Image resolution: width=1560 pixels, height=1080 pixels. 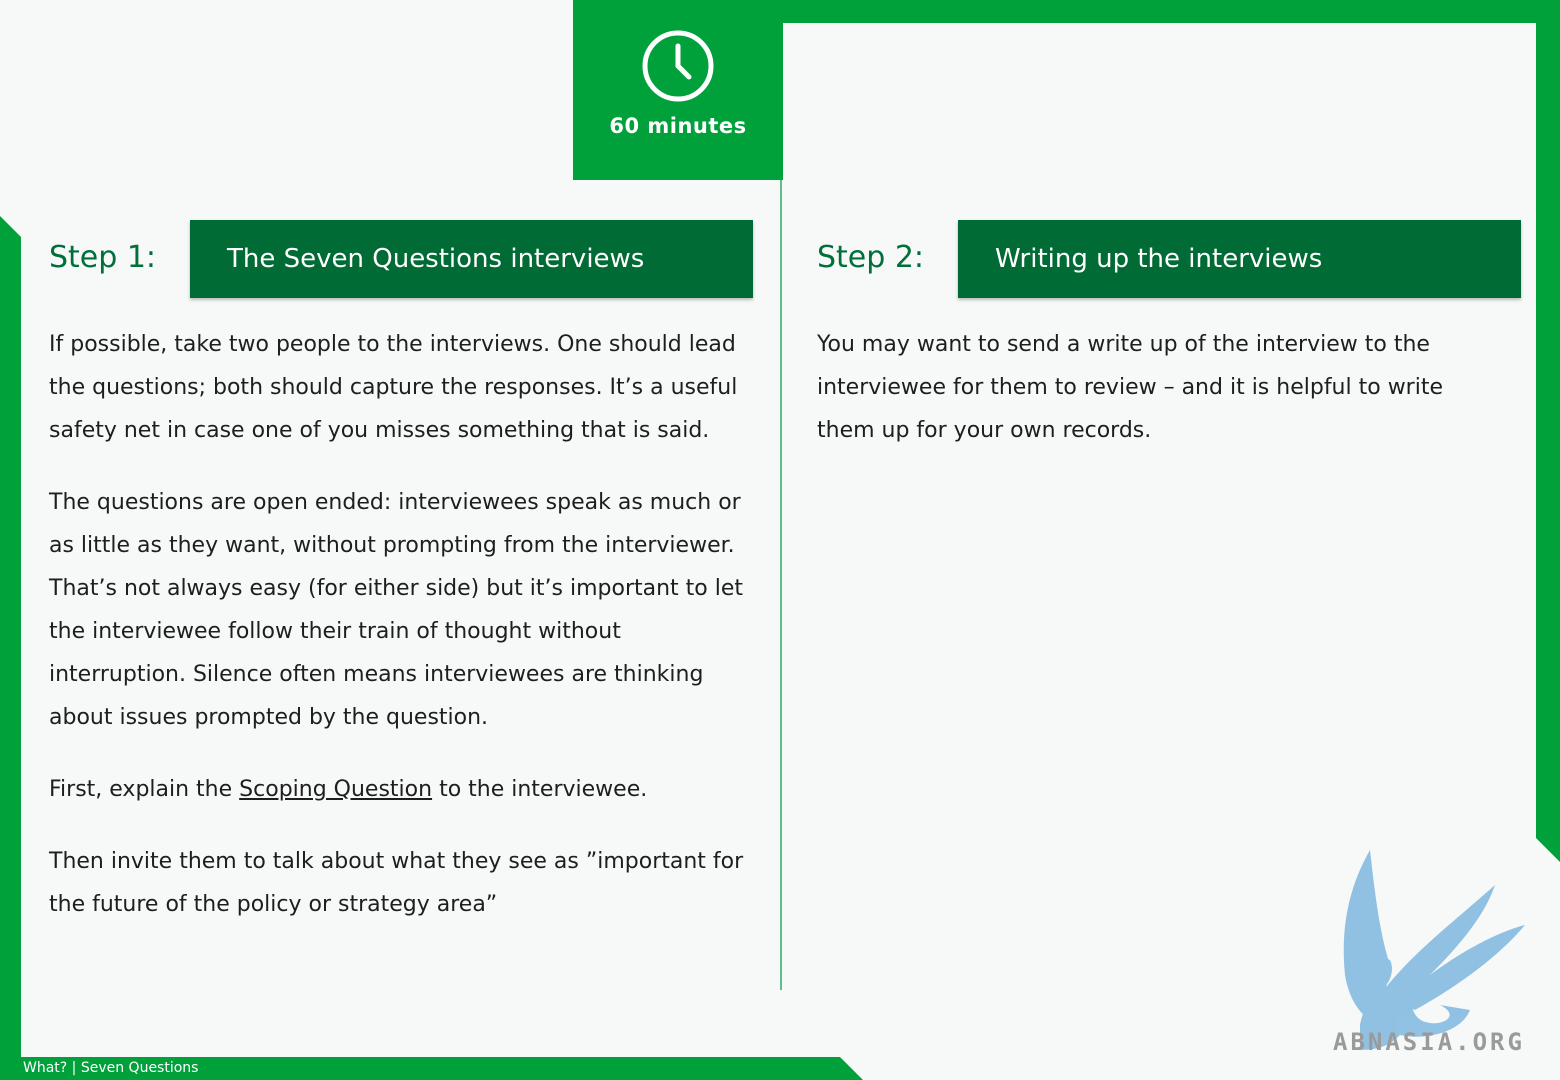 I want to click on timer-label: 60 minutes, so click(x=678, y=126).